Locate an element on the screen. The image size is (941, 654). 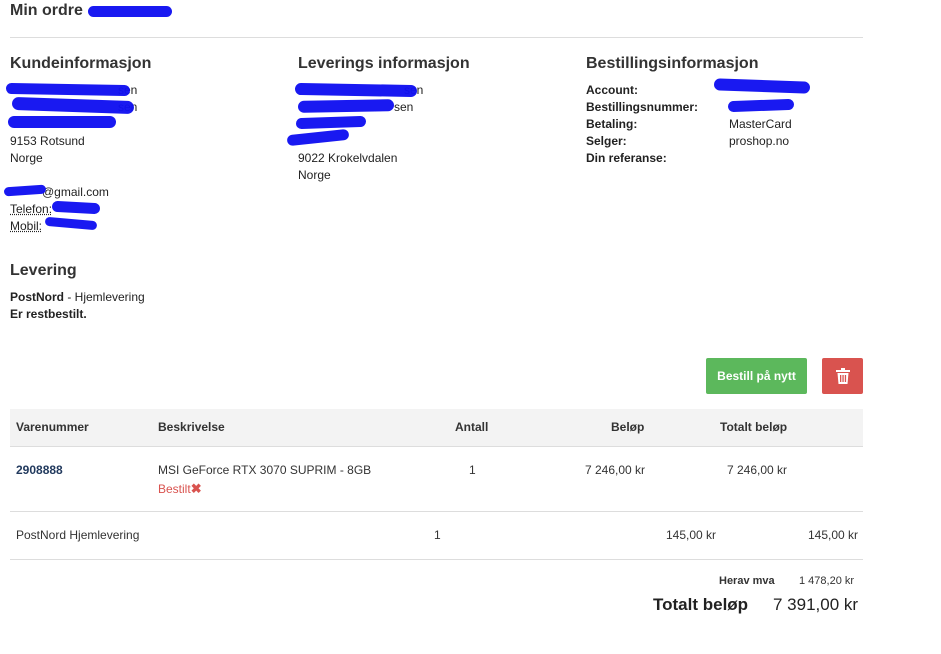
page-title: Min ordre is located at coordinates (46, 10).